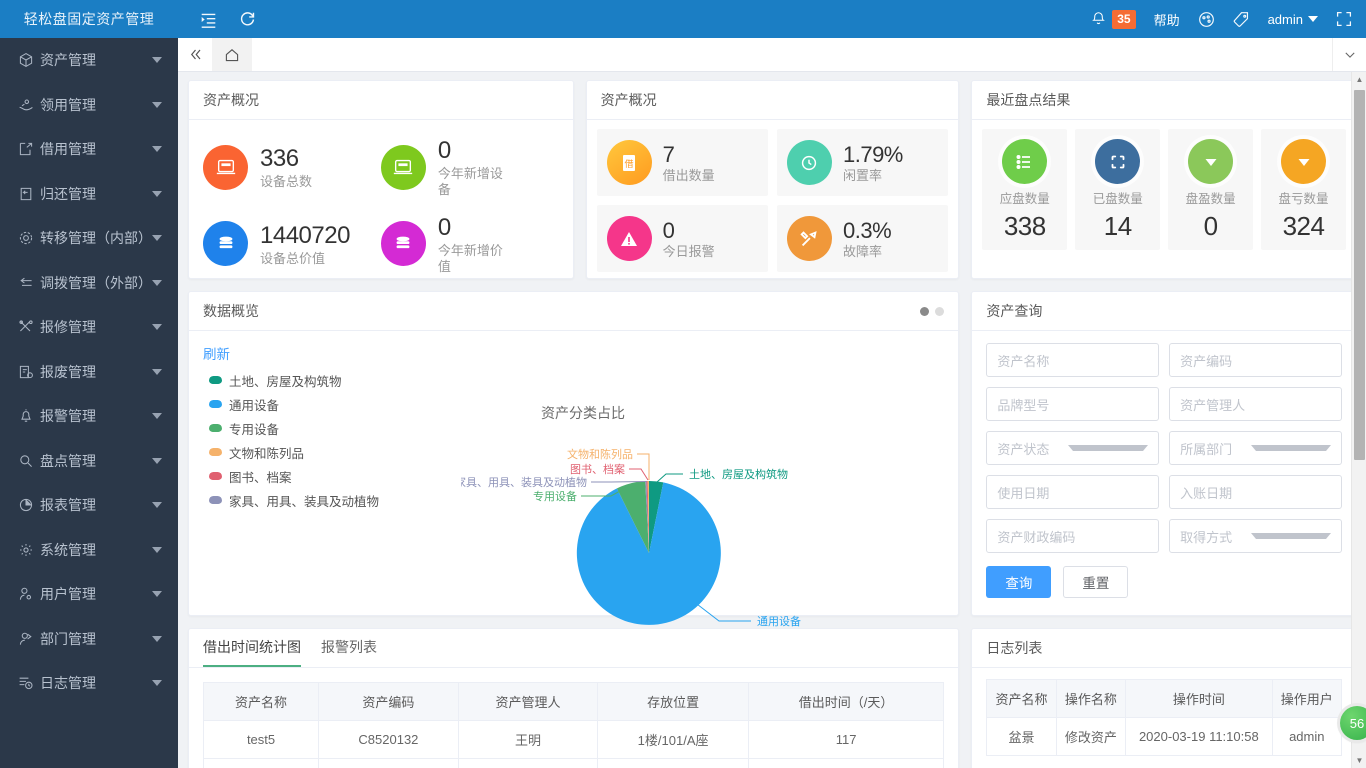 The image size is (1366, 768). I want to click on table-header-row: 资产名称 资产编码 资产管理人 存放位置 借出时间（/天）, so click(573, 701).